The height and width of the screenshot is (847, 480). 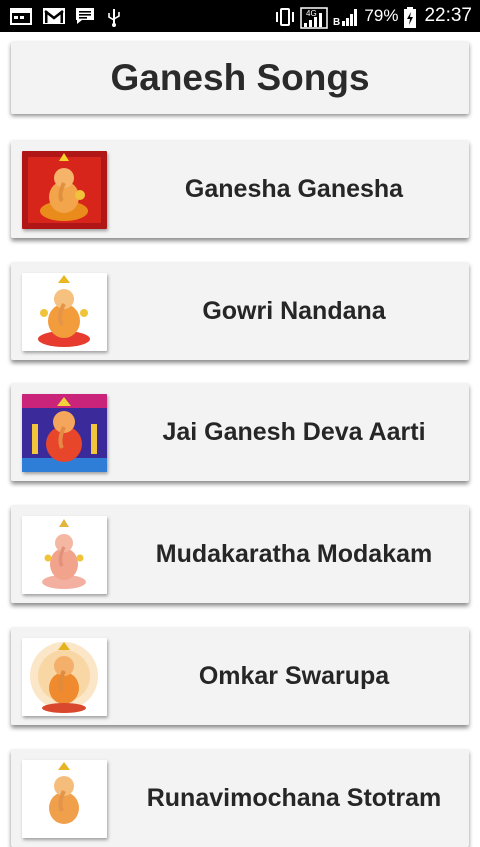 I want to click on song-item-mudakaratha-modakam: Mudakaratha Modakam, so click(x=240, y=554).